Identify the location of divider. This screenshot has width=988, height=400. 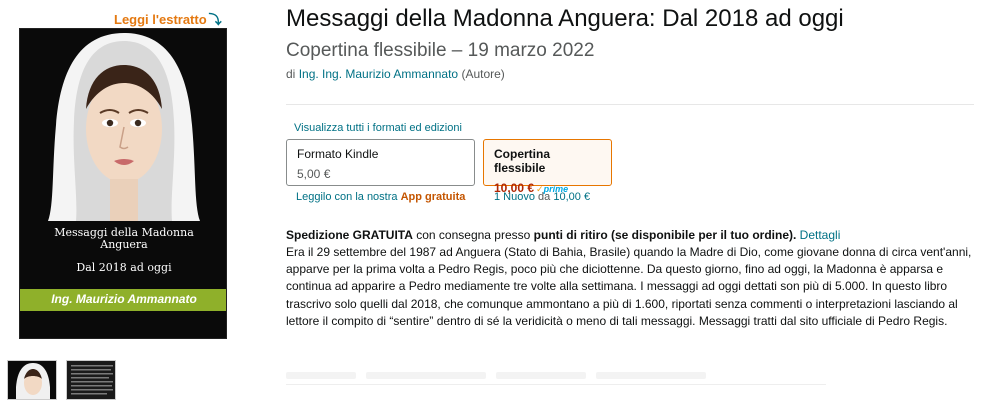
(630, 104).